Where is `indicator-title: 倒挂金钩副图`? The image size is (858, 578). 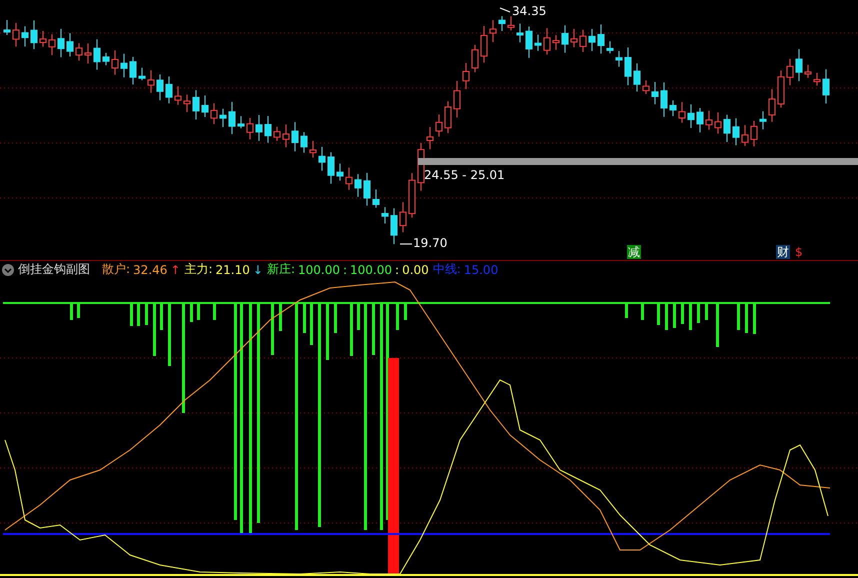 indicator-title: 倒挂金钩副图 is located at coordinates (54, 269).